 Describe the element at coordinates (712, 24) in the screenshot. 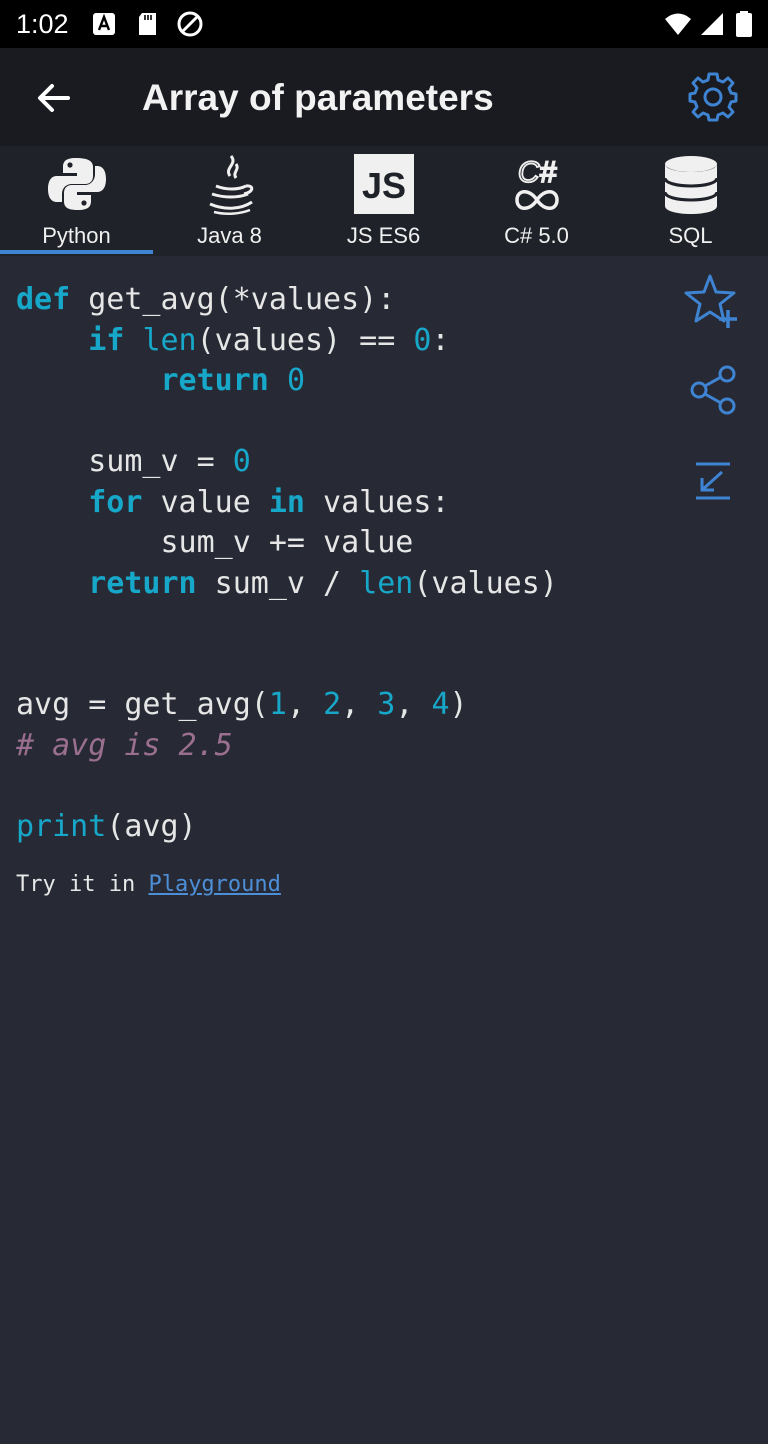

I see `signal-icon` at that location.